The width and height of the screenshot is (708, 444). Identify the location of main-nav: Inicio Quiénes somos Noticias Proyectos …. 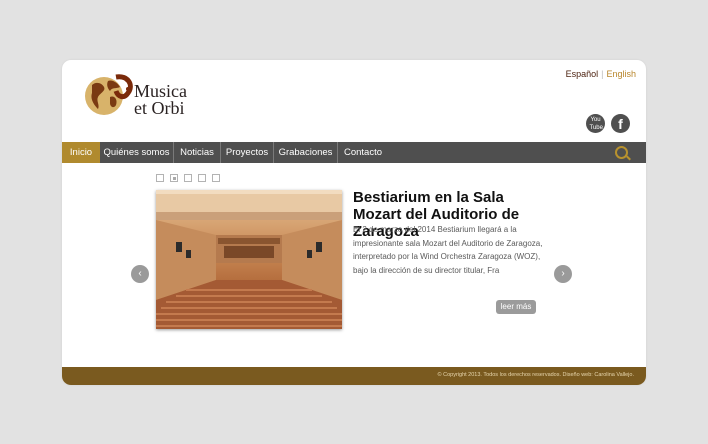
(354, 152).